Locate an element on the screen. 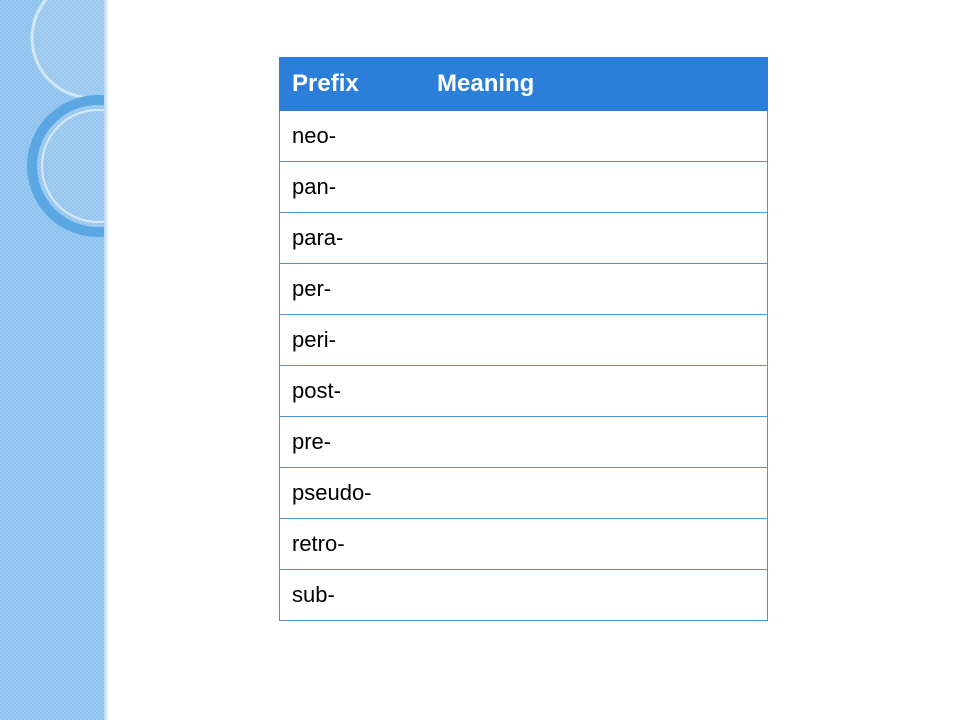 This screenshot has width=960, height=720. header-prefix: Prefix is located at coordinates (352, 84).